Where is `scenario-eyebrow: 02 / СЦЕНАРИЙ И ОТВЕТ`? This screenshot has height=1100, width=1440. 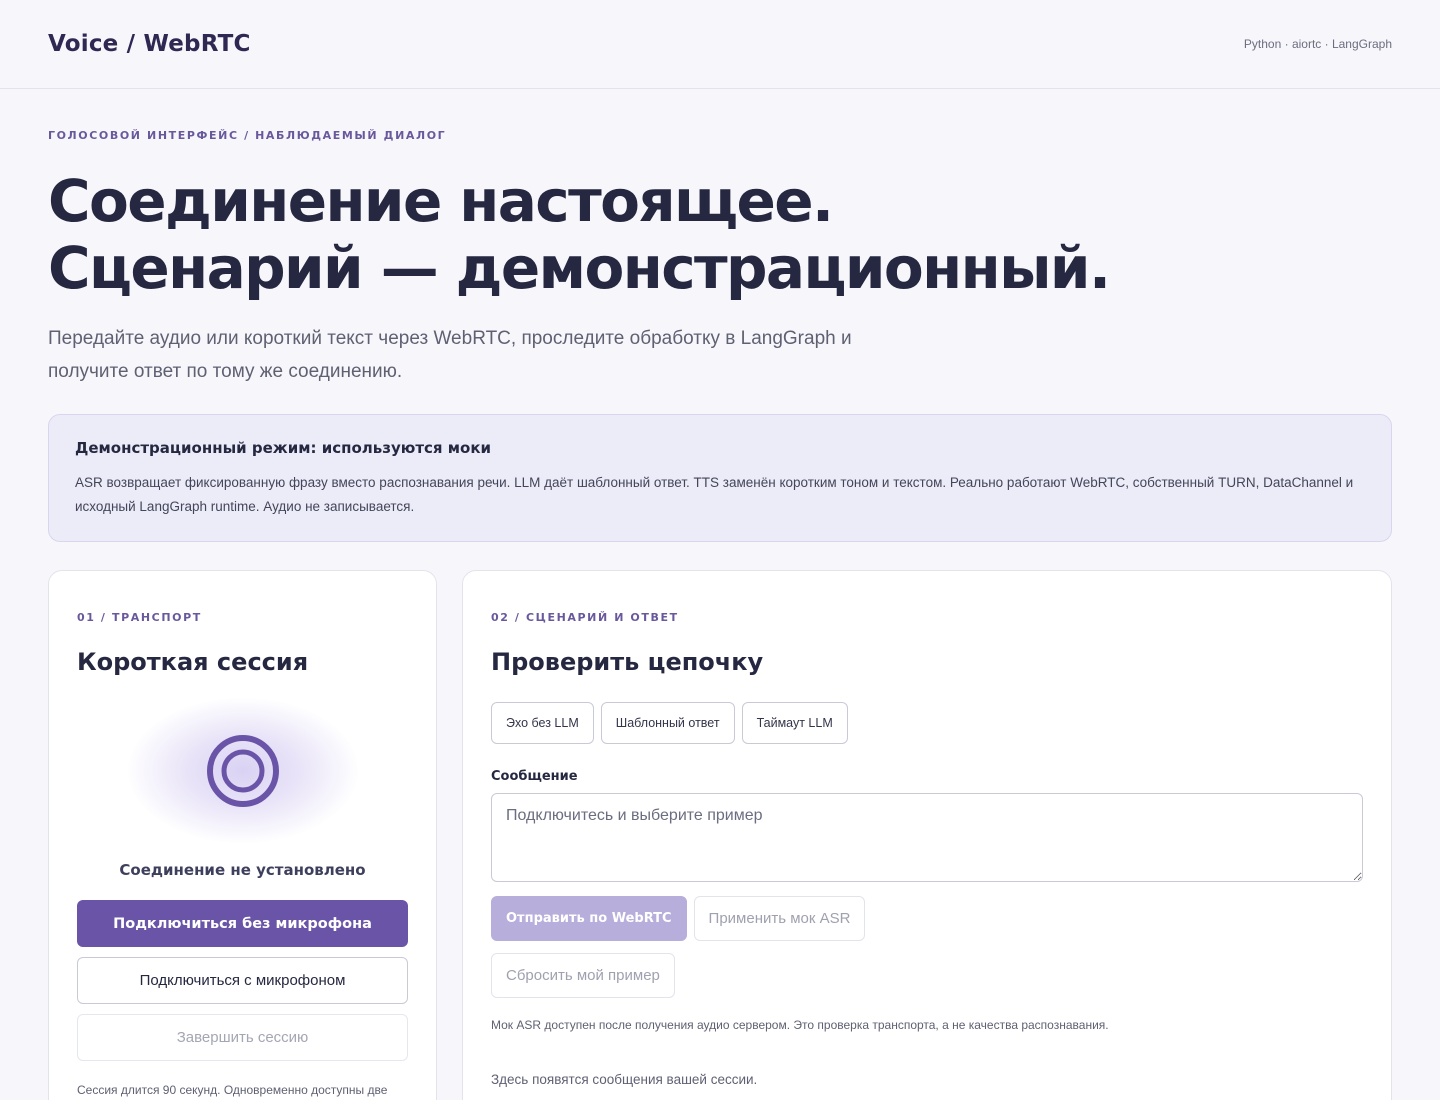 scenario-eyebrow: 02 / СЦЕНАРИЙ И ОТВЕТ is located at coordinates (585, 617).